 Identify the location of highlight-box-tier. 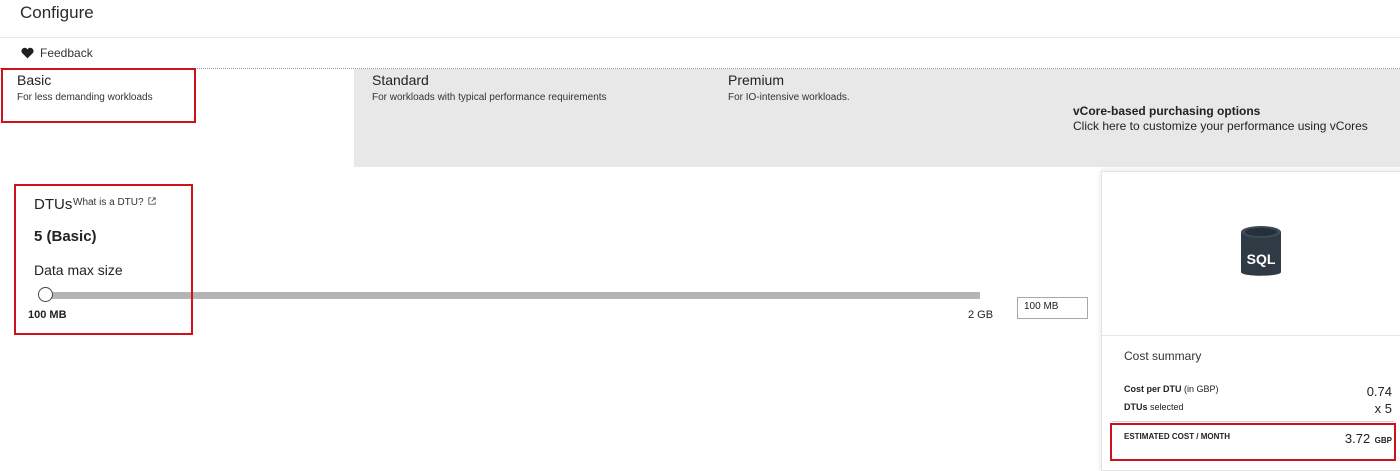
(98, 95).